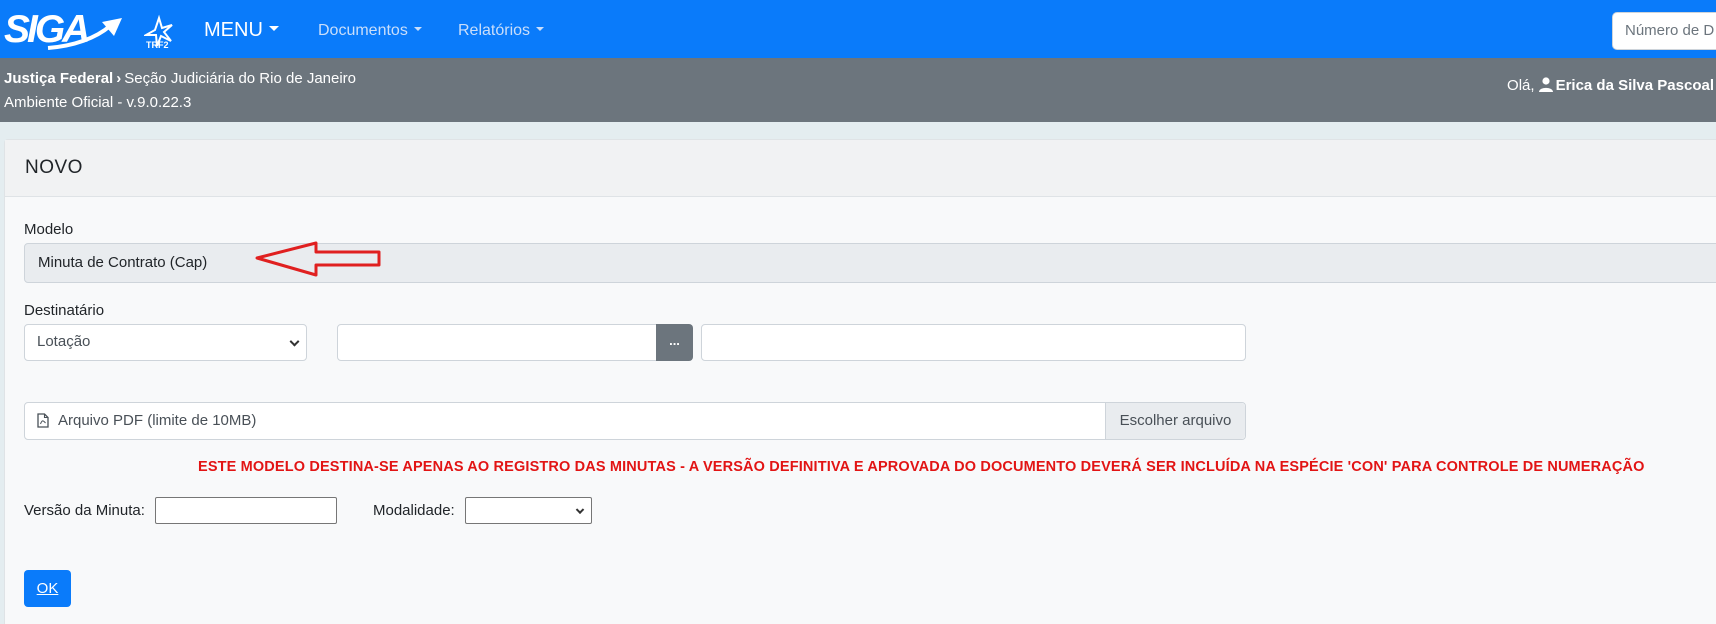 The width and height of the screenshot is (1716, 624). I want to click on red-arrow-annotation-icon, so click(318, 259).